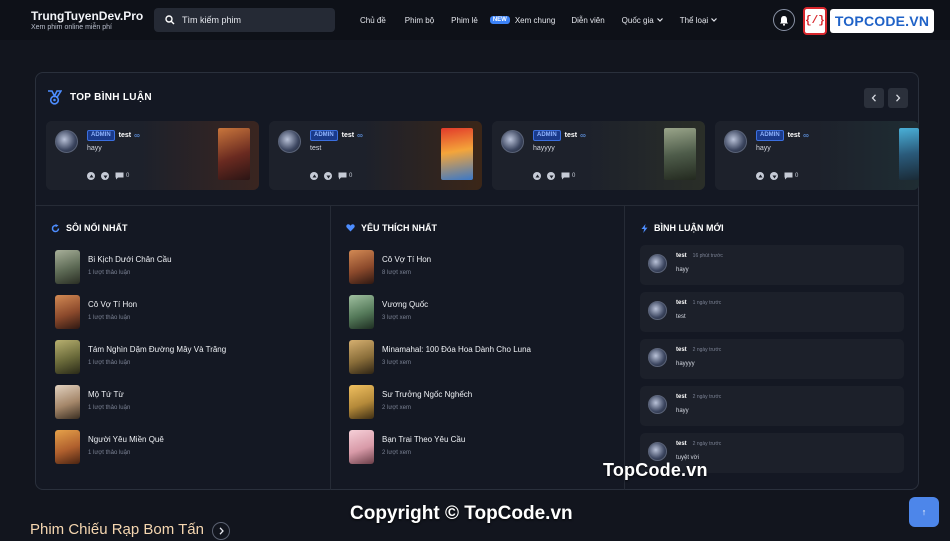 The image size is (950, 541). I want to click on nav-item-phim-le: Phim lẻ, so click(464, 20).